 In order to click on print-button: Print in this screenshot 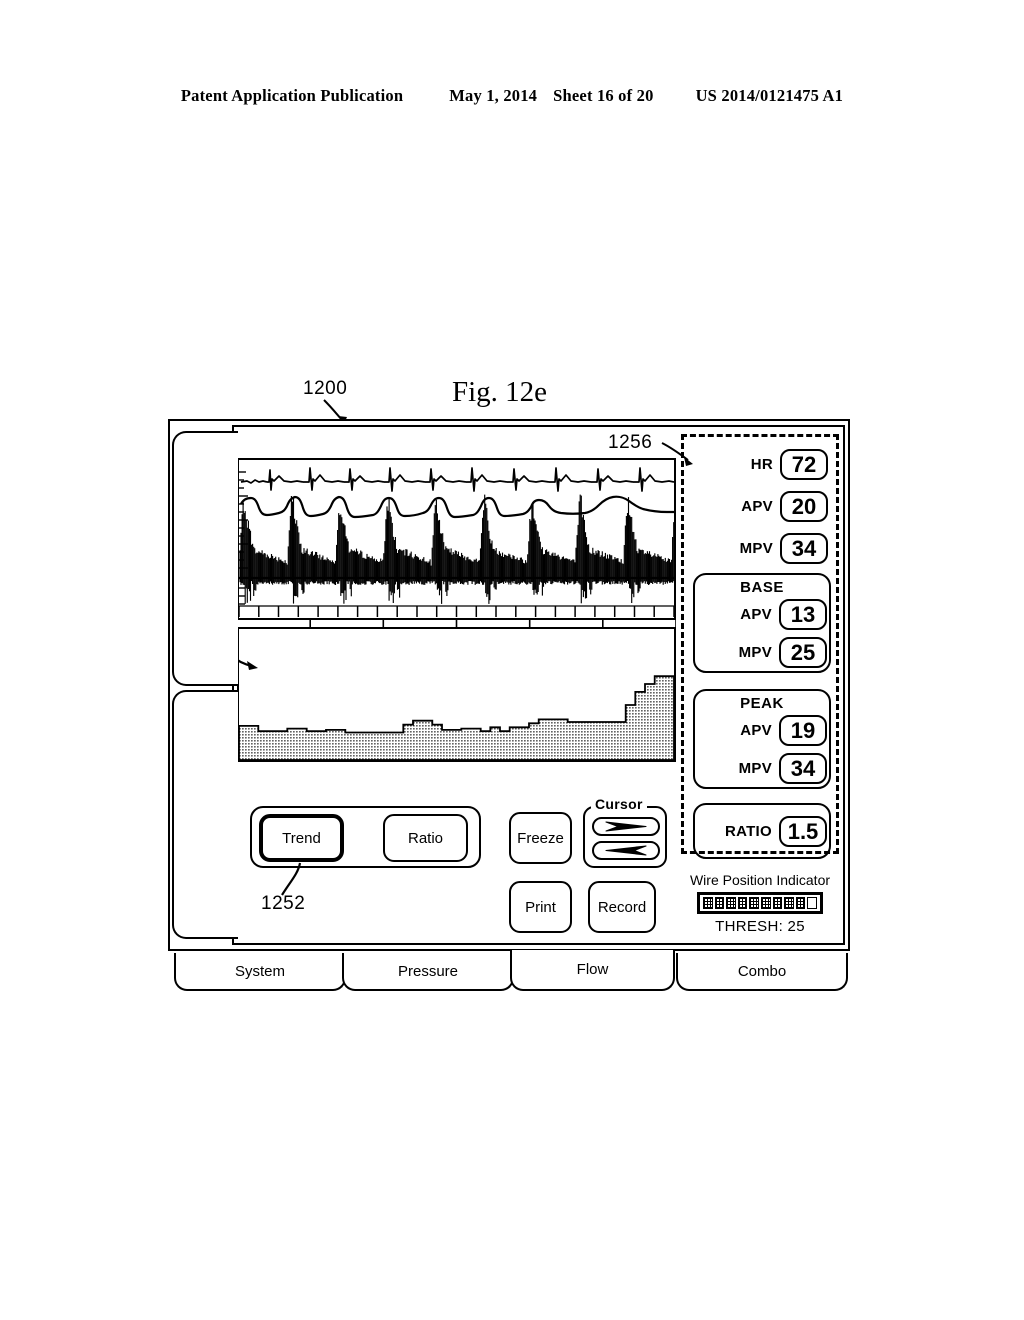, I will do `click(540, 907)`.